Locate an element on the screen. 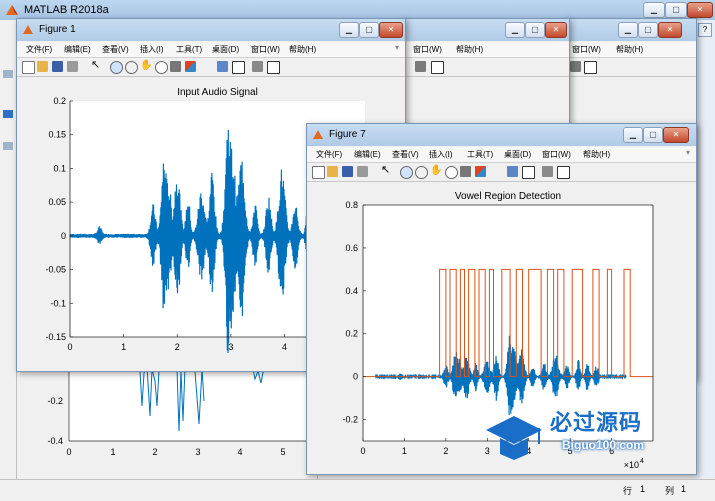  fig7-ytick-label-5: -0.2 is located at coordinates (350, 420).